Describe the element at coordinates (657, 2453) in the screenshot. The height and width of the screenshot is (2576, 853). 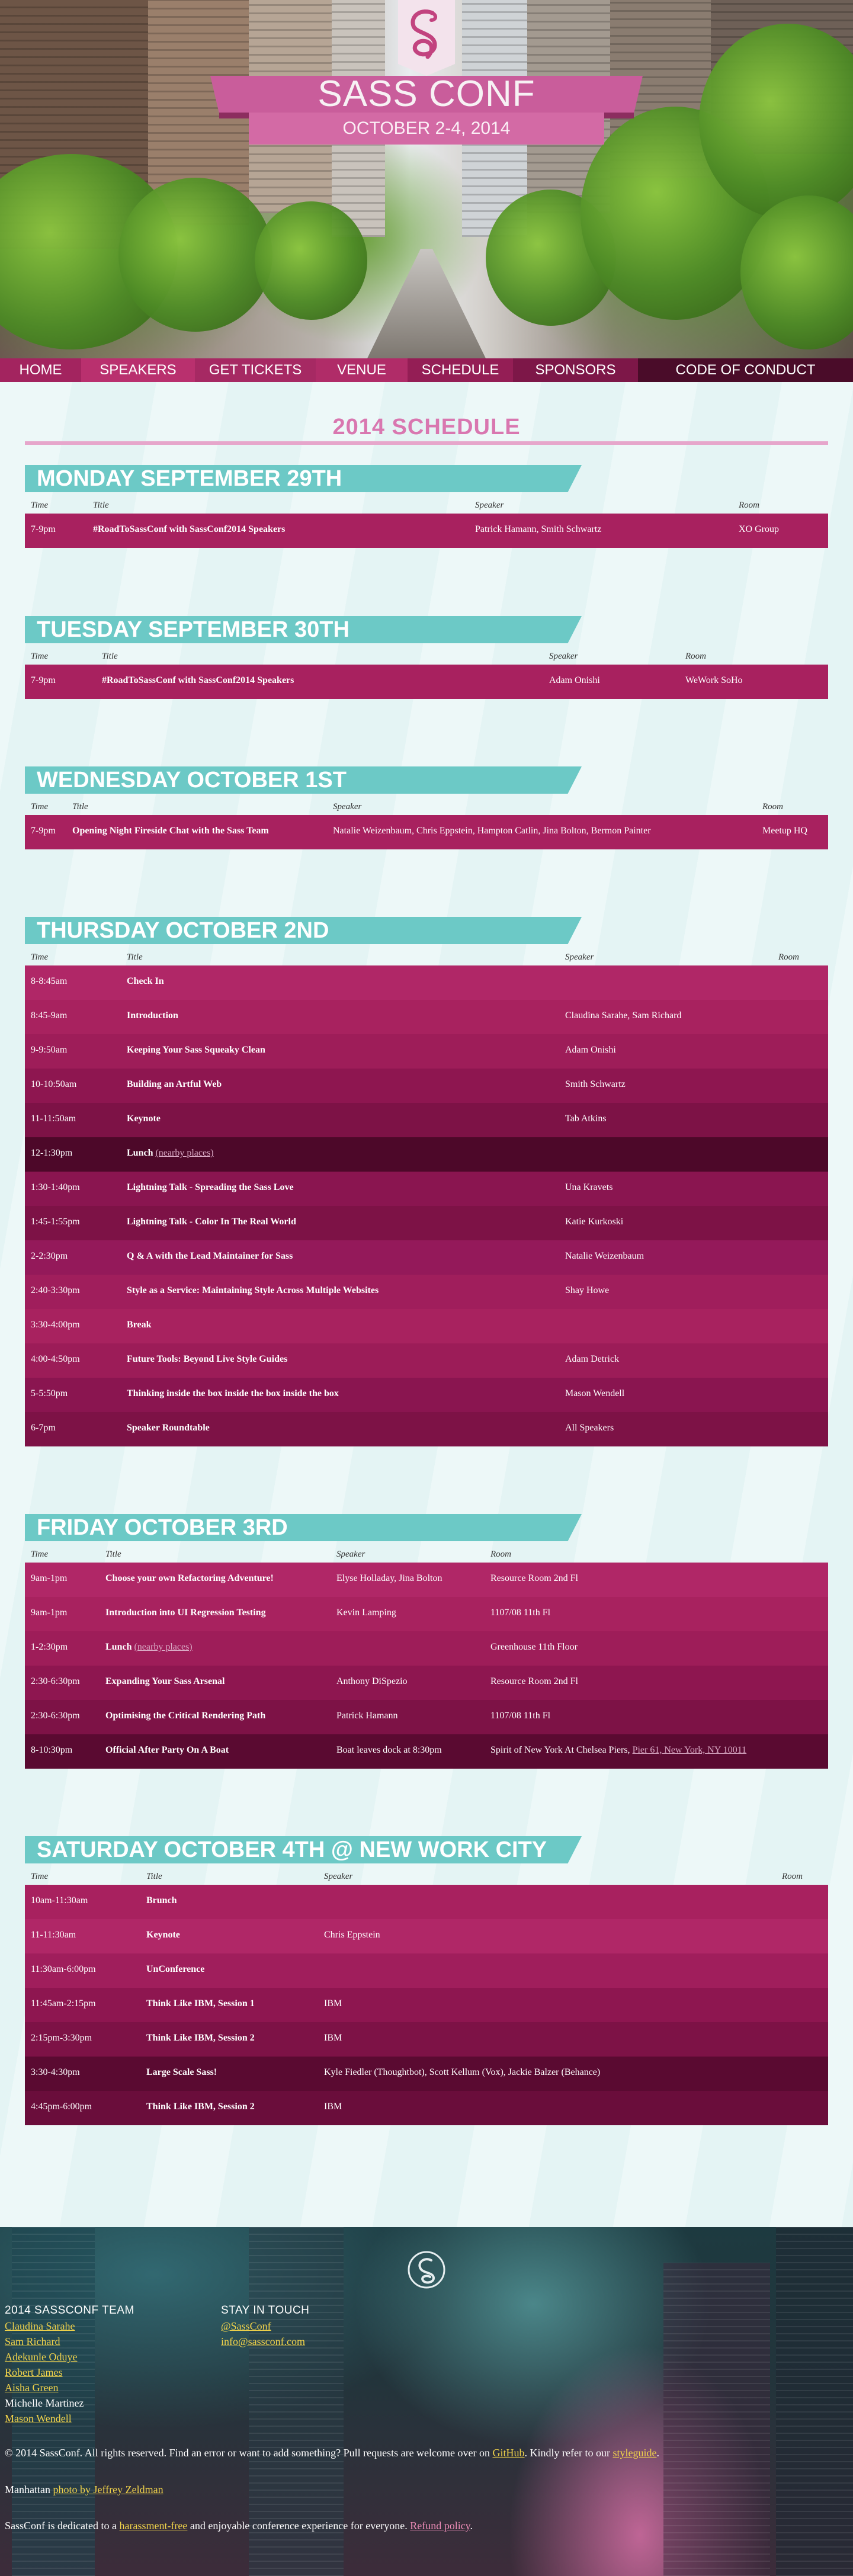
I see `copyright-text: .` at that location.